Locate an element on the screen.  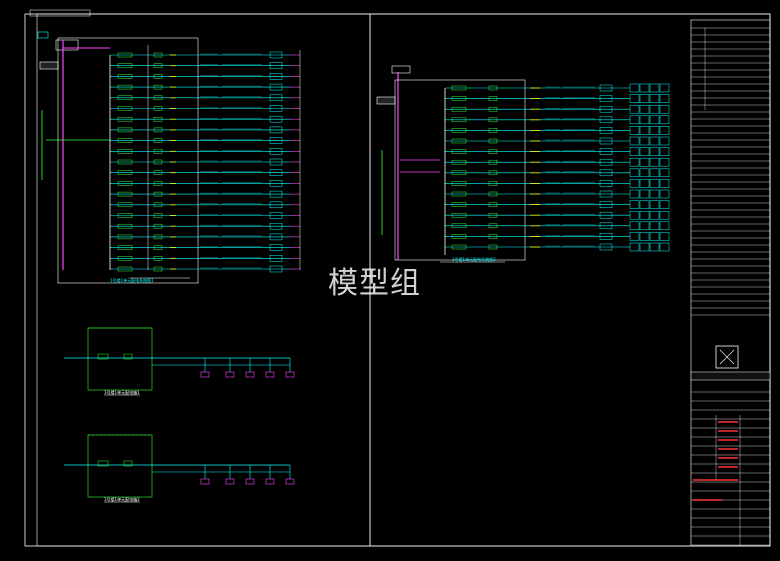
right-label-box is located at coordinates (386, 100).